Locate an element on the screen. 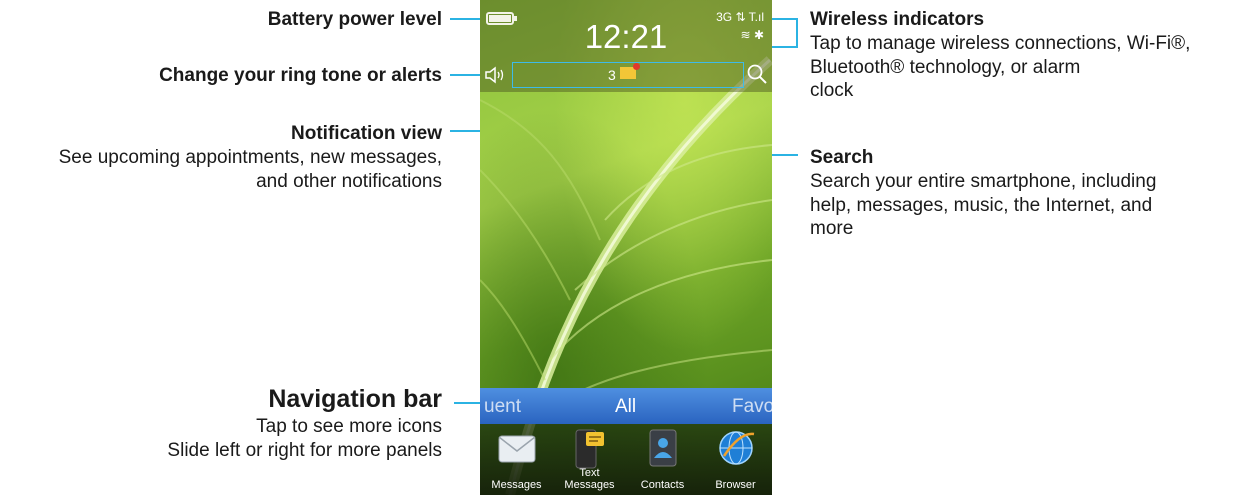 The image size is (1236, 495). navigation-bar: uent All Favo is located at coordinates (626, 406).